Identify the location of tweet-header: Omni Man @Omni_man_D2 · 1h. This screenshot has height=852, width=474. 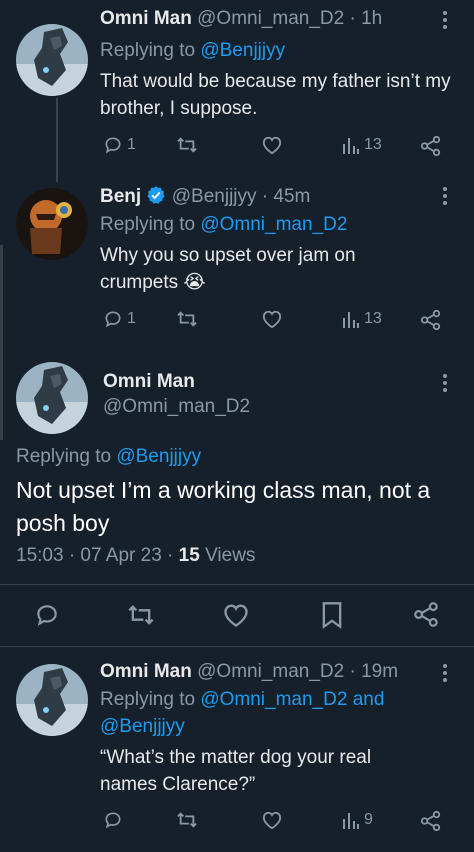
(241, 19).